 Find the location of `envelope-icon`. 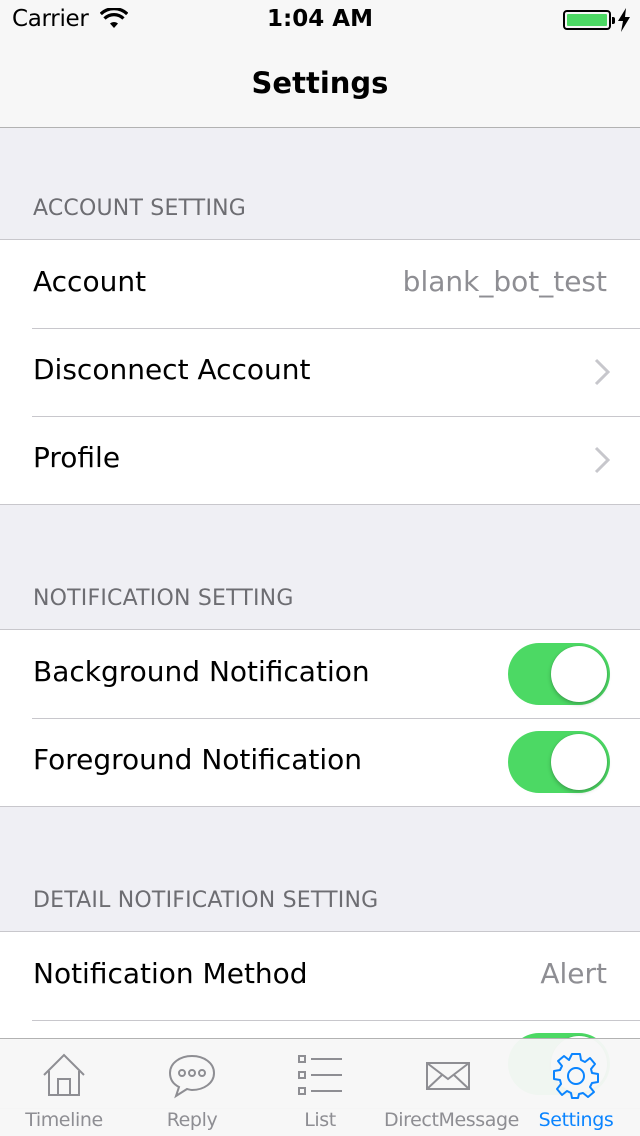

envelope-icon is located at coordinates (448, 1076).